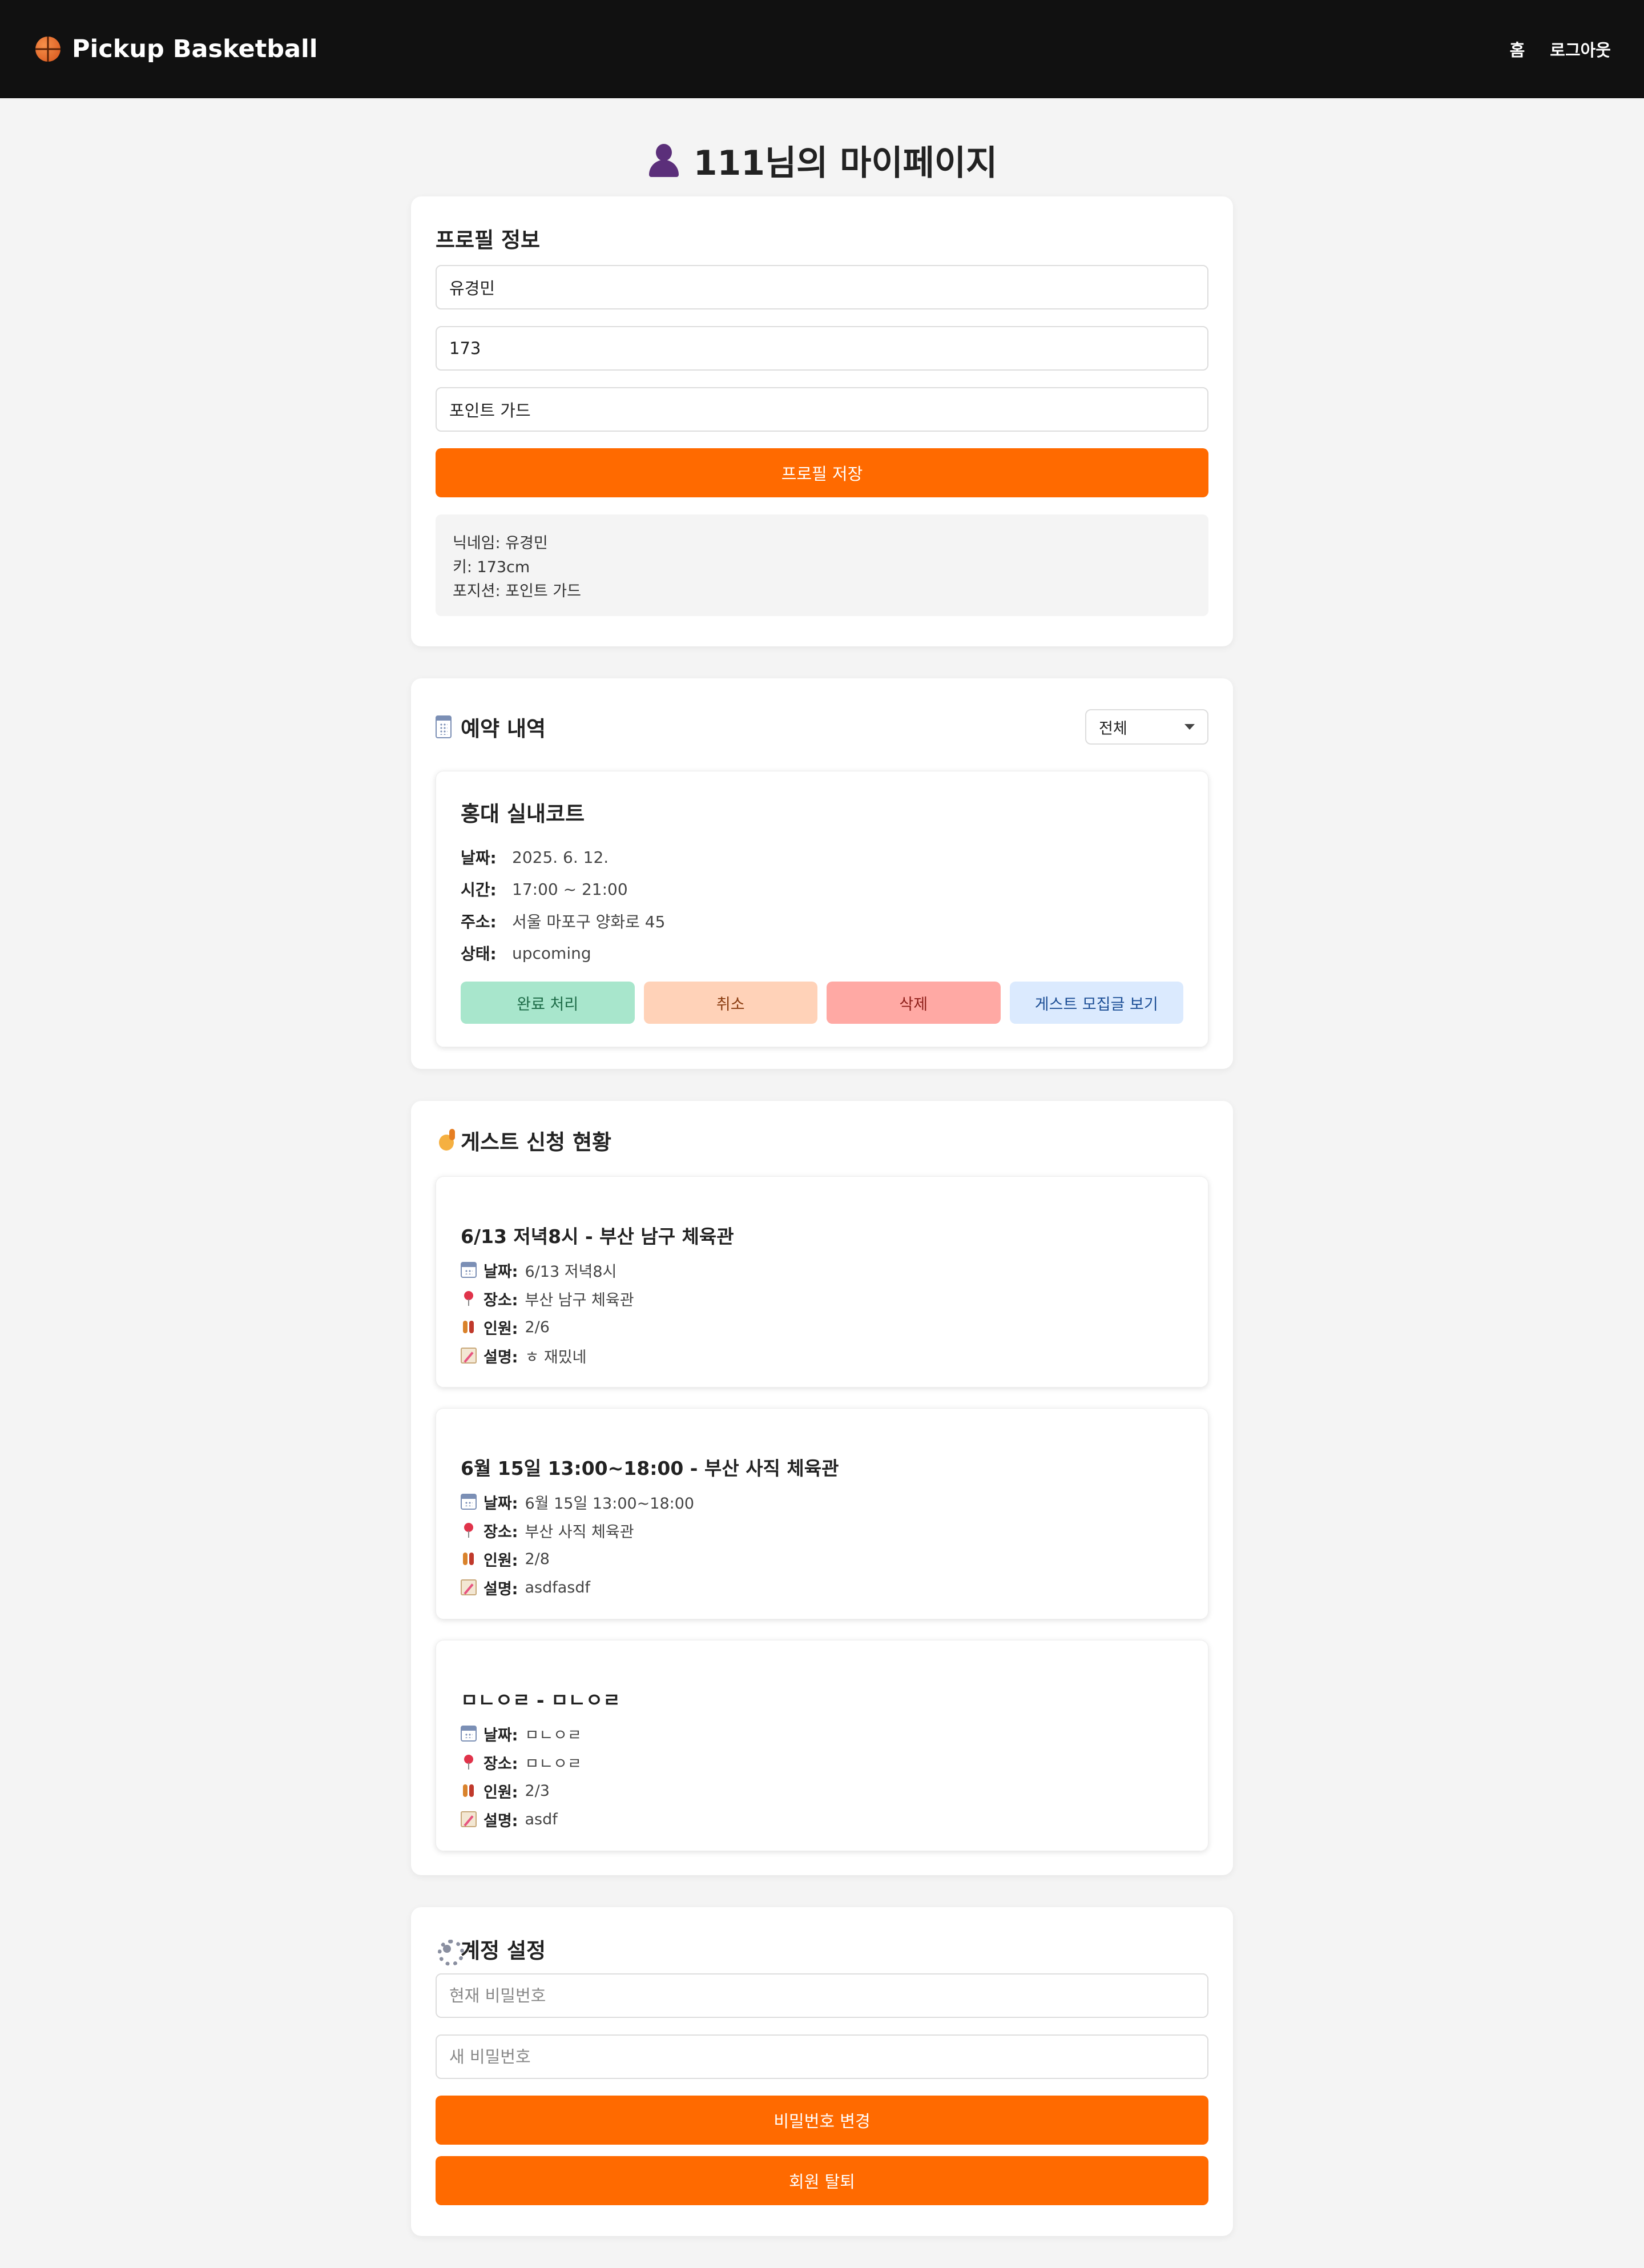  What do you see at coordinates (523, 814) in the screenshot?
I see `reservation-court-name: 홍대 실내코트` at bounding box center [523, 814].